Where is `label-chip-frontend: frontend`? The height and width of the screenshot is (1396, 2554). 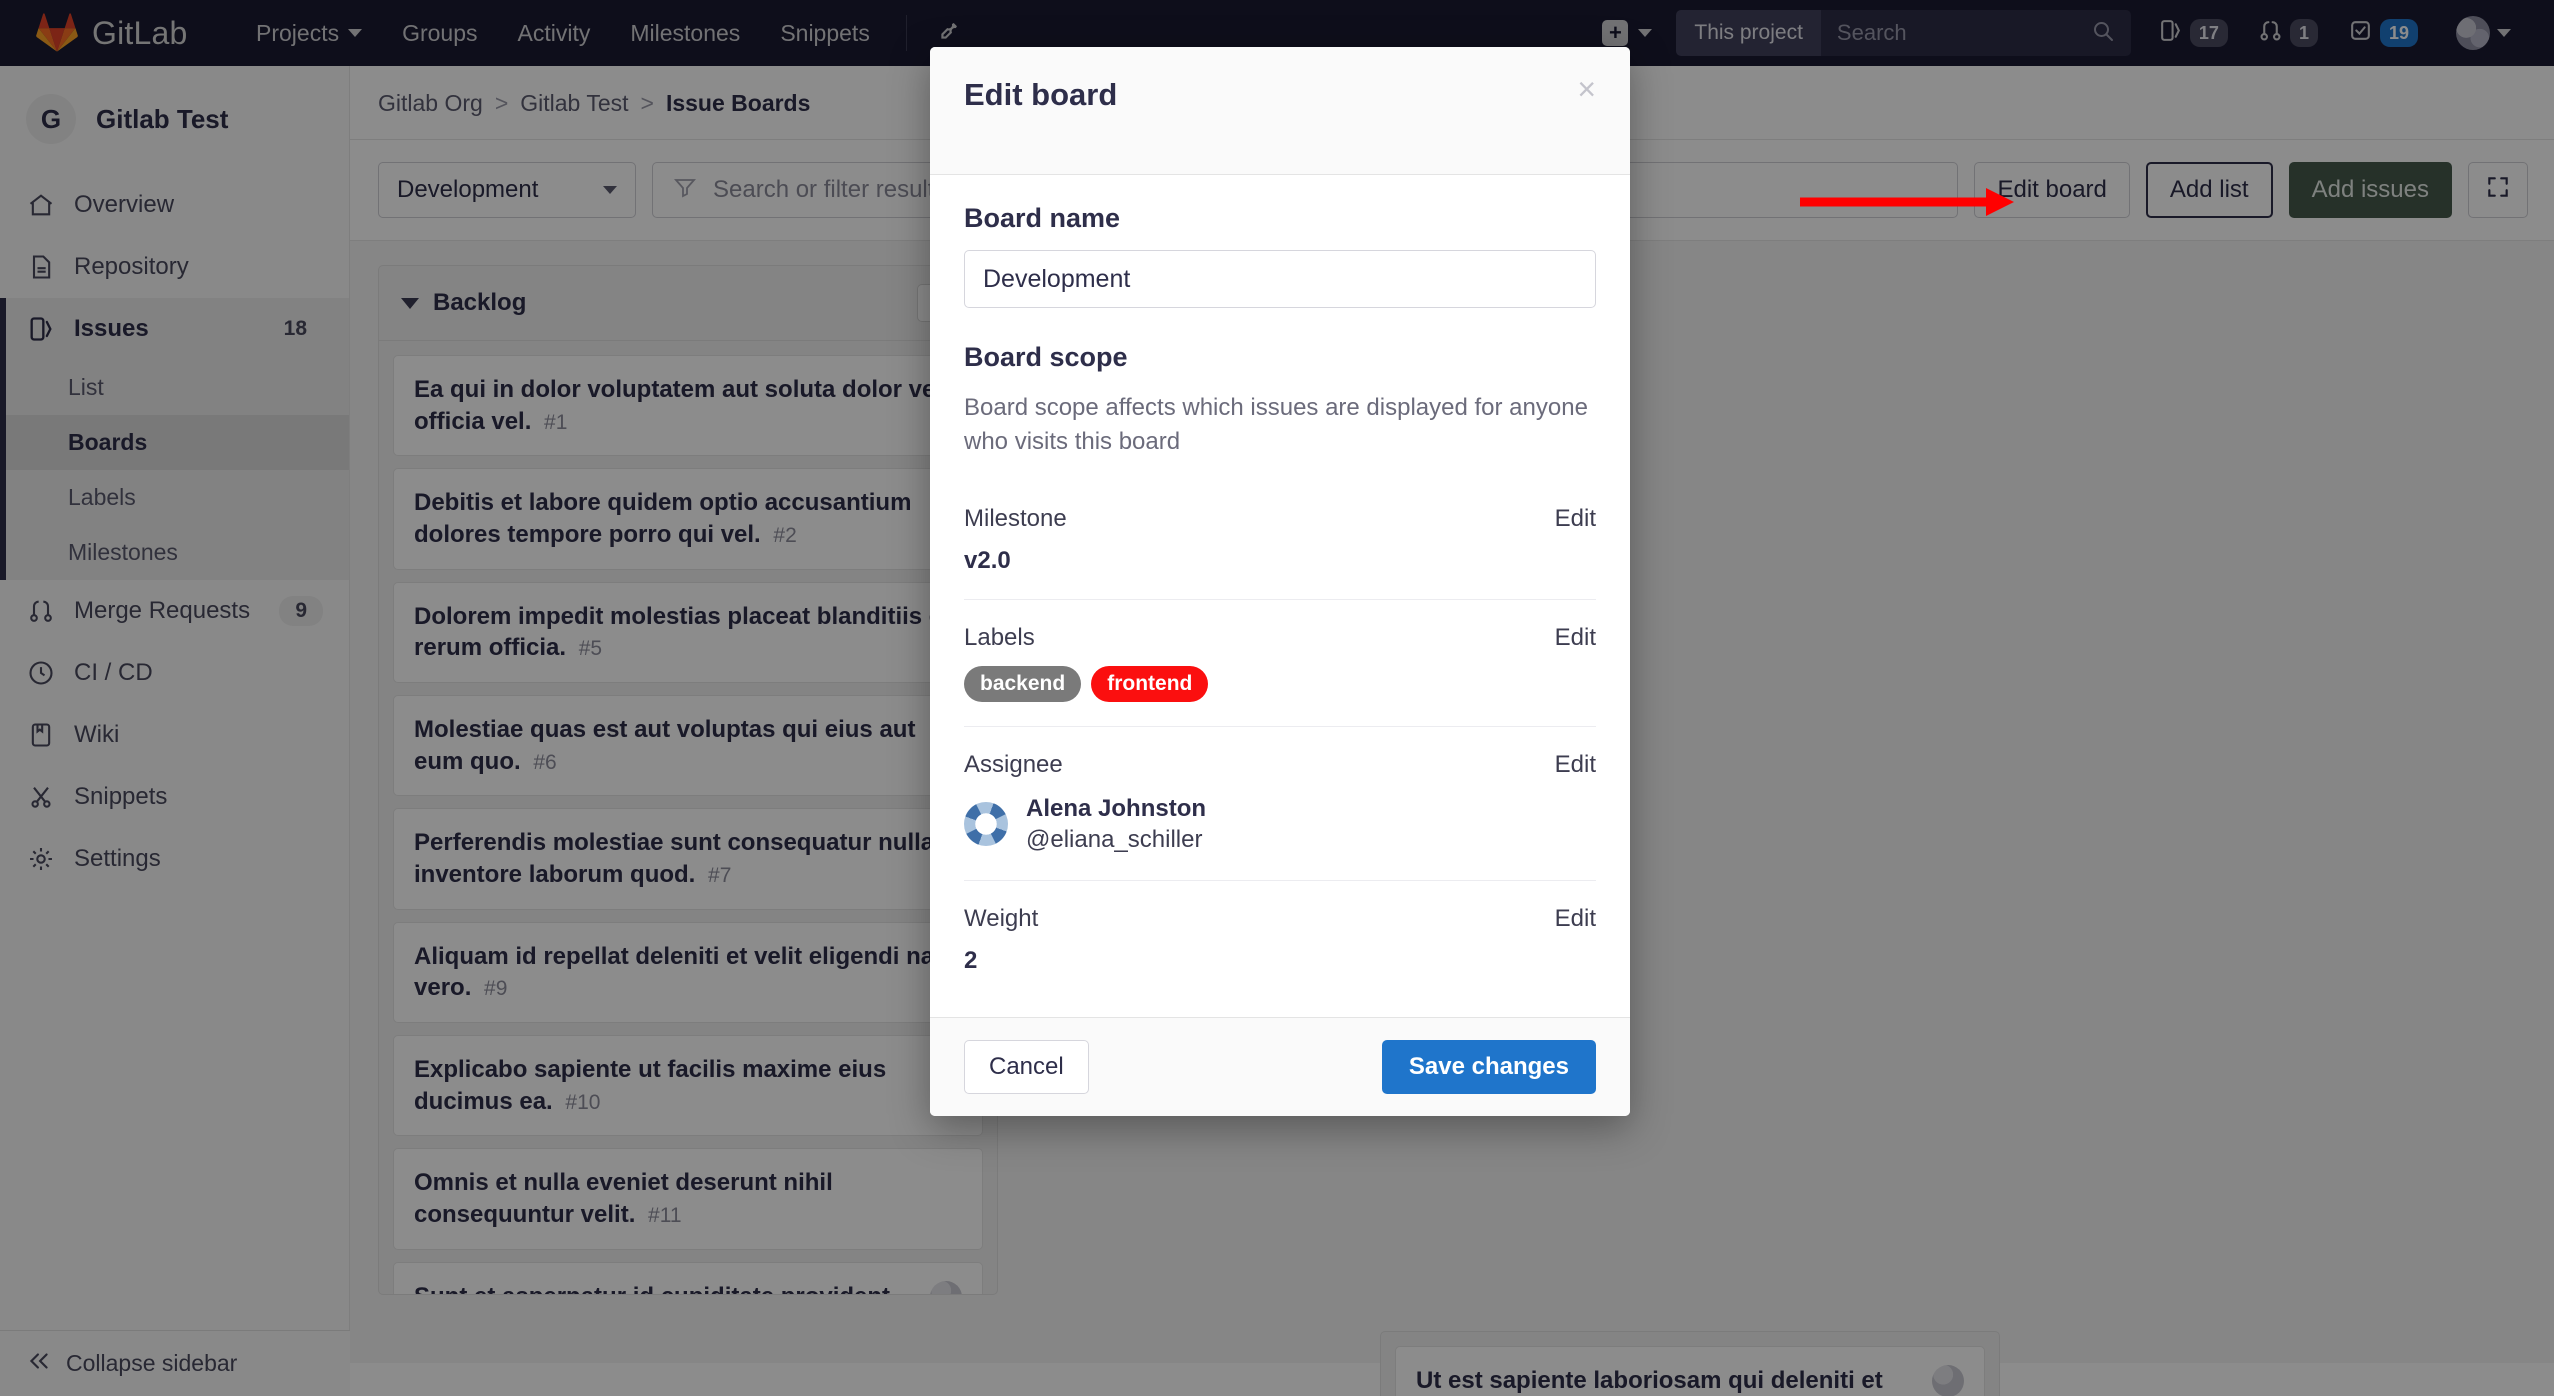
label-chip-frontend: frontend is located at coordinates (1150, 684).